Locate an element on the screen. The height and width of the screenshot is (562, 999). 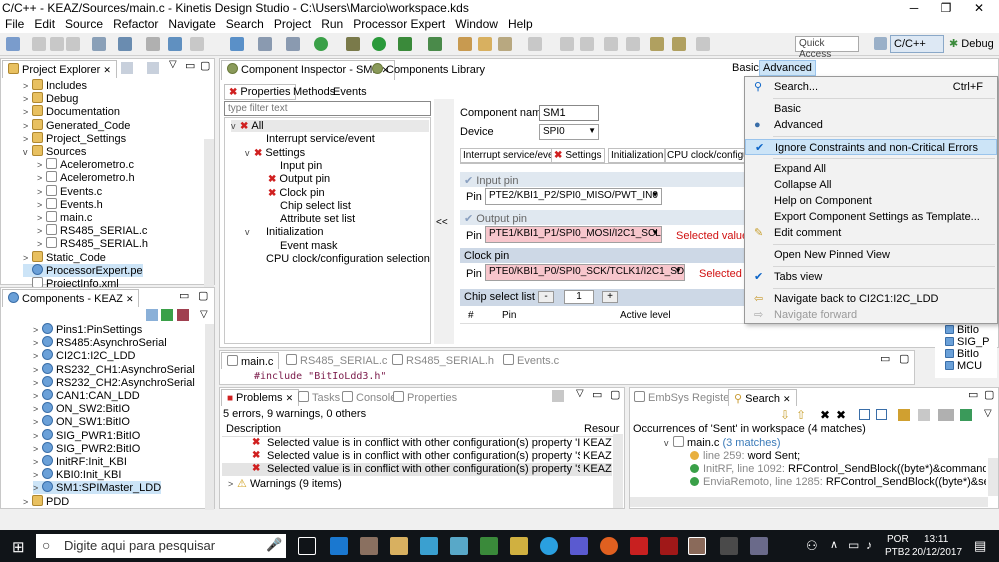
tab-properties-view: Properties is located at coordinates (425, 397).